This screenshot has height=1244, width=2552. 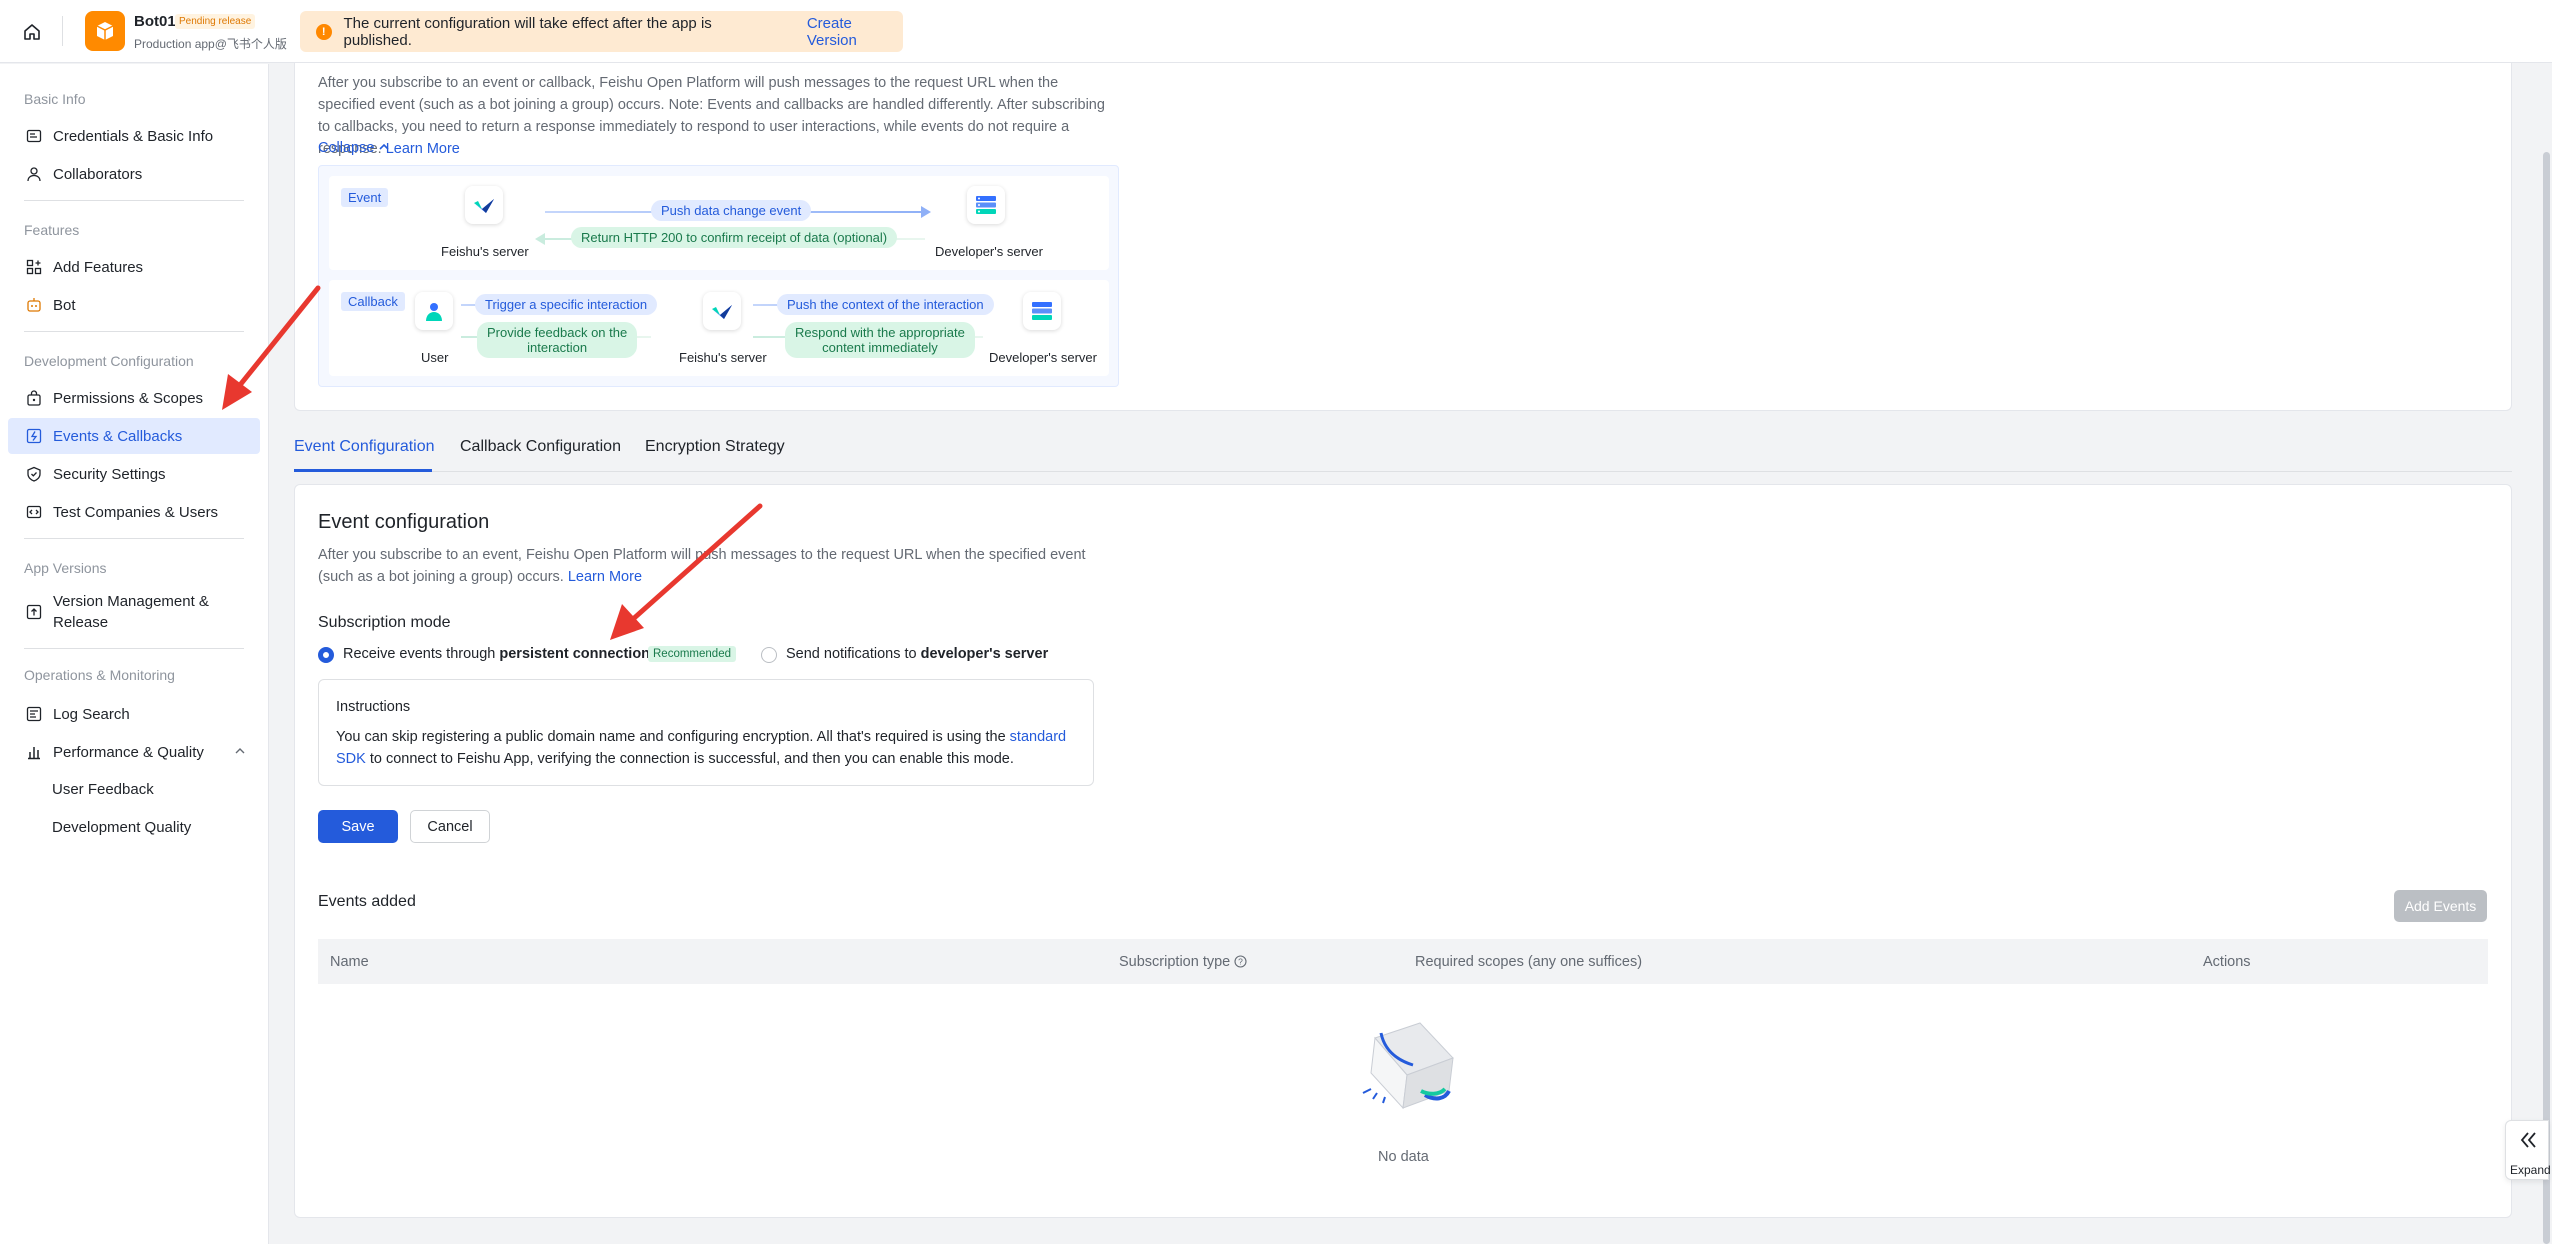 I want to click on callback-tag: Callback, so click(x=373, y=301).